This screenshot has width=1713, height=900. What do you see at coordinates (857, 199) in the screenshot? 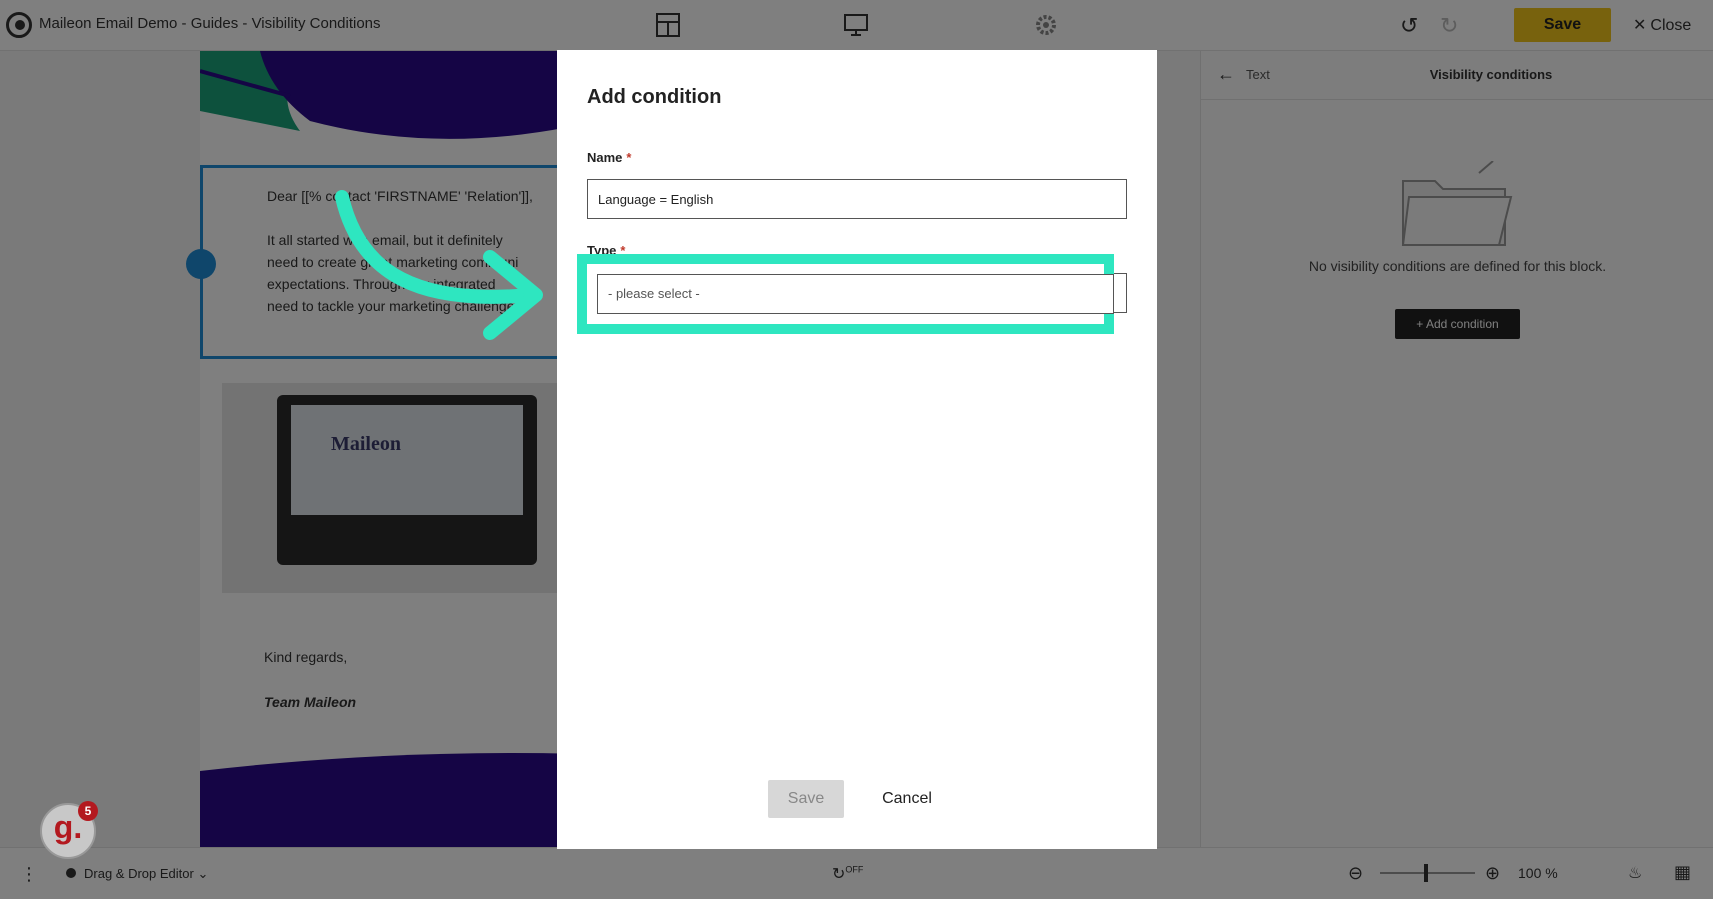
I see `name-input` at bounding box center [857, 199].